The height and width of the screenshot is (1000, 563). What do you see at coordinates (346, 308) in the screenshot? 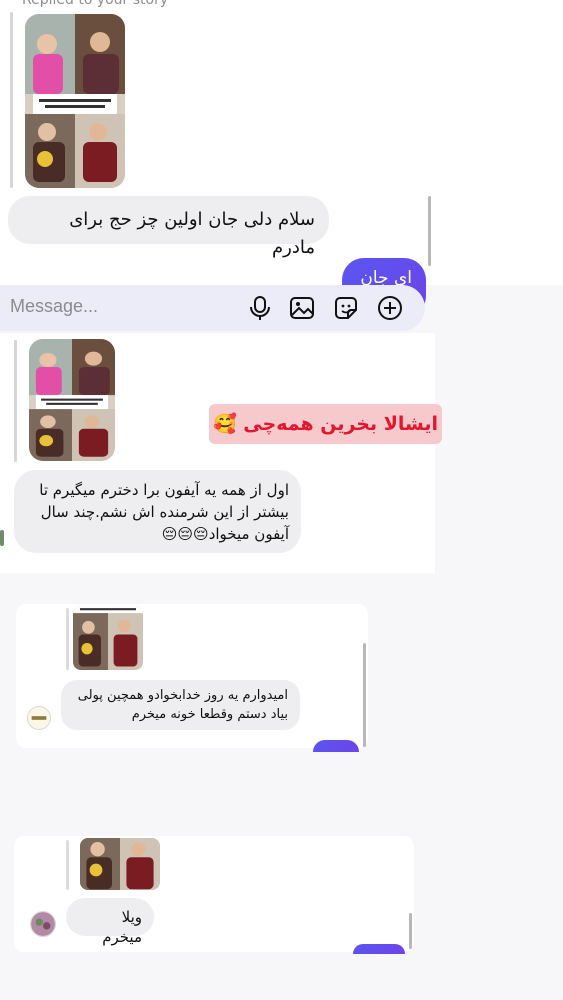
I see `sticker-icon` at bounding box center [346, 308].